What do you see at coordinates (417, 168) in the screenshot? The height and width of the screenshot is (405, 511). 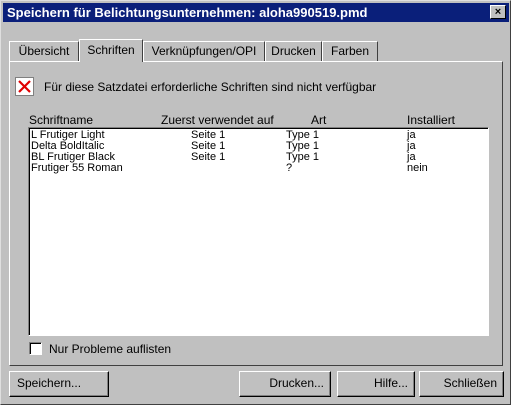 I see `installed-cell: nein` at bounding box center [417, 168].